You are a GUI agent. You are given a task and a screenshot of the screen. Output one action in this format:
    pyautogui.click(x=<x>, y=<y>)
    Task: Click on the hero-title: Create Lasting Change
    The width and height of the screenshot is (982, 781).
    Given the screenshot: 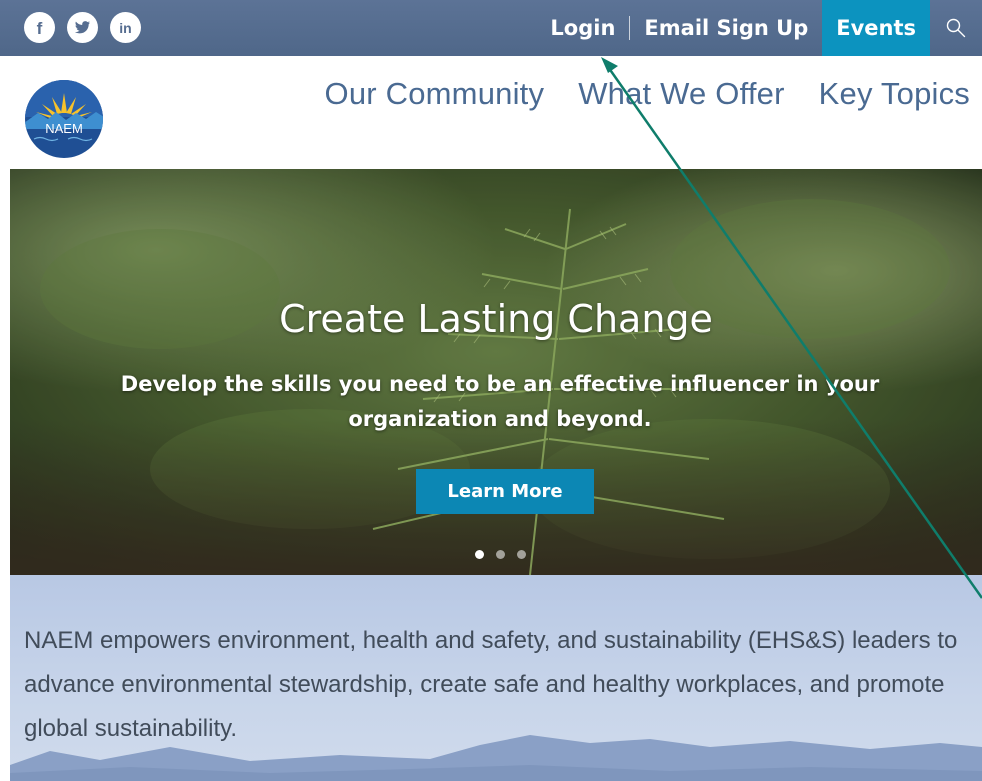 What is the action you would take?
    pyautogui.click(x=496, y=319)
    